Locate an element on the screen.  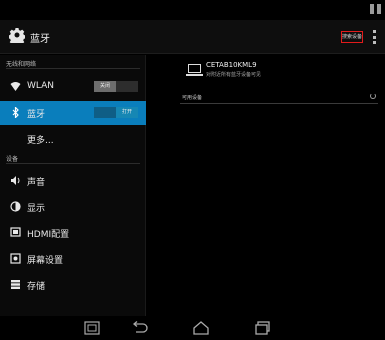
section-heading-wireless: 无线和网络 is located at coordinates (21, 64).